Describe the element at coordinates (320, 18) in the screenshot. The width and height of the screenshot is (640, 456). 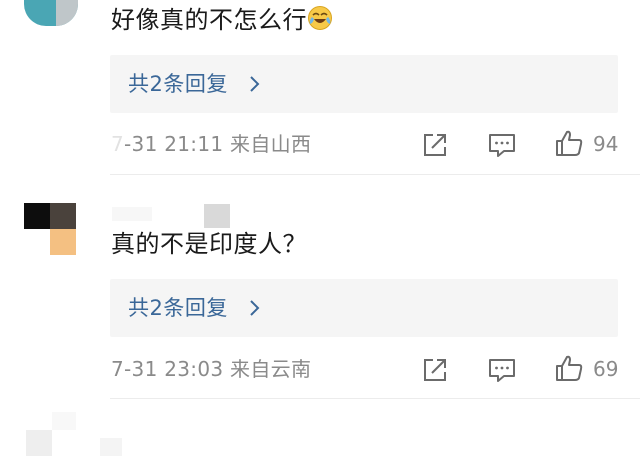
I see `laugh-cry-emoji-icon` at that location.